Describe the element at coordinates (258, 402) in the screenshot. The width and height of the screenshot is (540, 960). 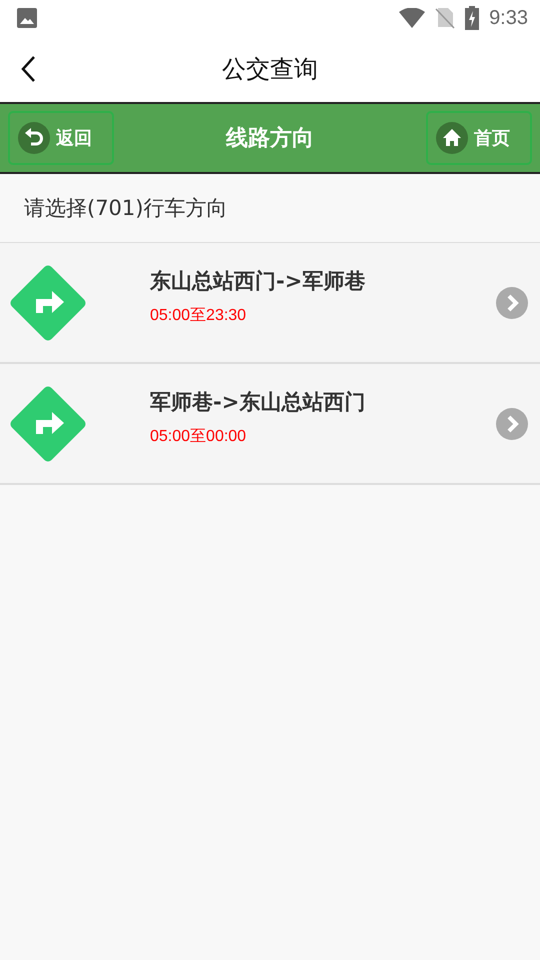
I see `route-name: 军师巷->东山总站西门` at that location.